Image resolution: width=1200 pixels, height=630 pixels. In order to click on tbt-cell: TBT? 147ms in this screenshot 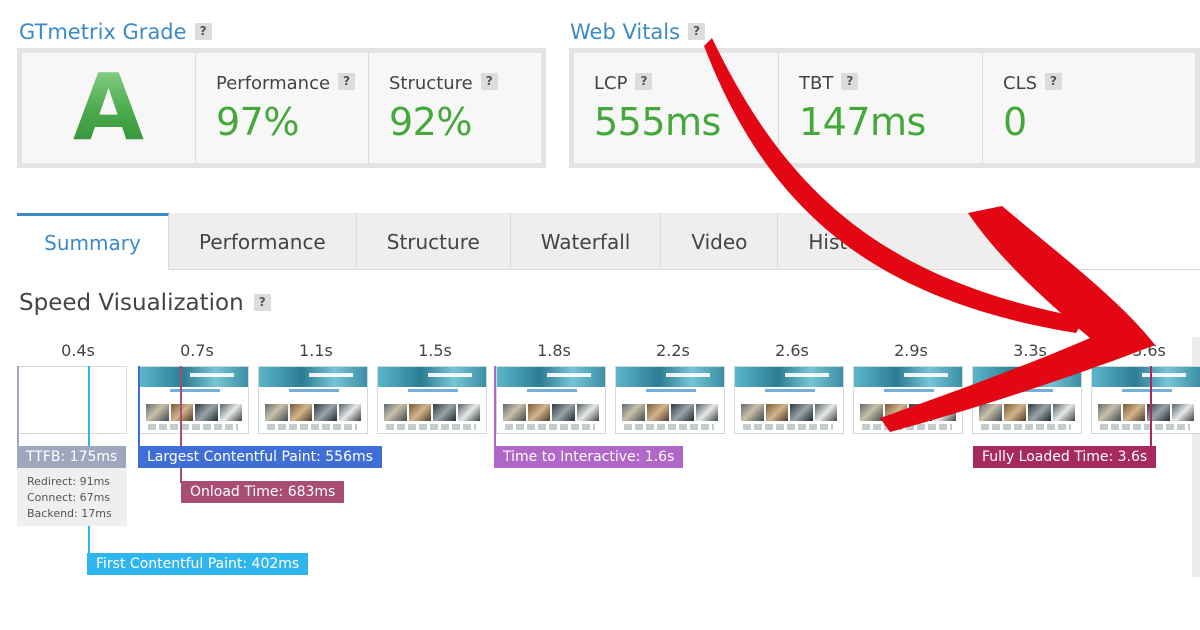, I will do `click(880, 108)`.